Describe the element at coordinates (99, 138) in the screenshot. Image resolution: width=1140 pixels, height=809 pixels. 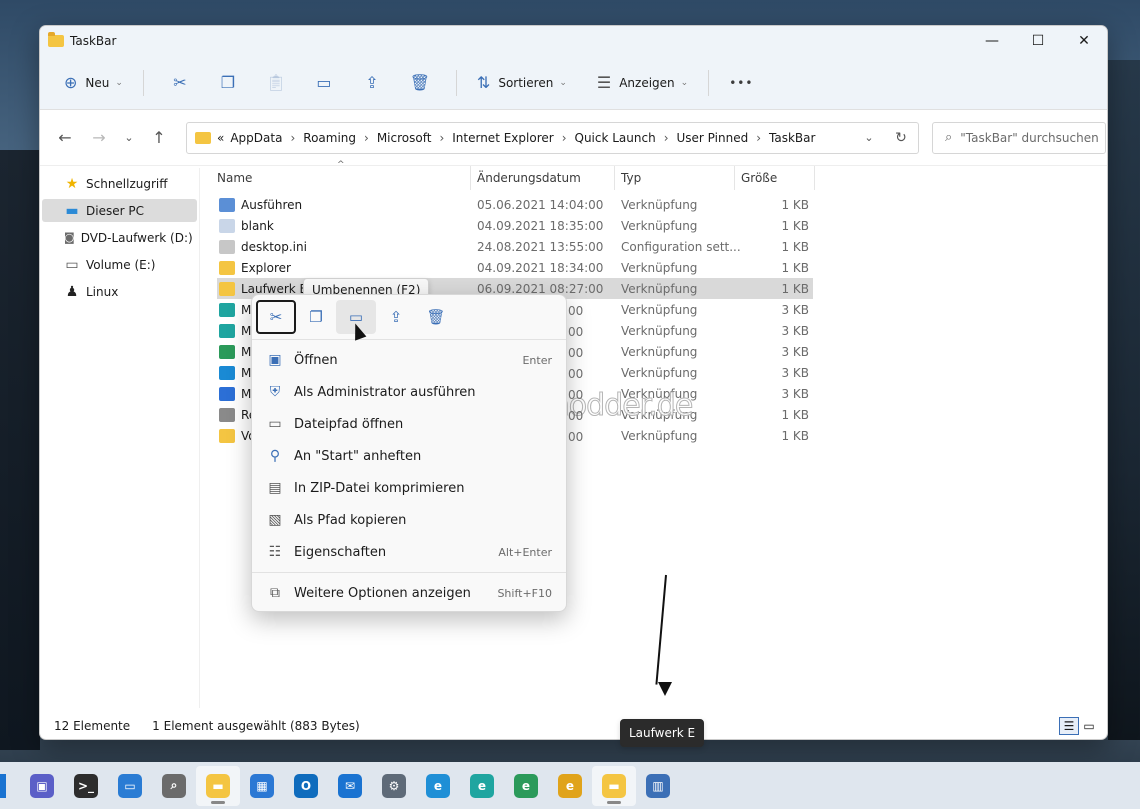
I see `forward-button: →` at that location.